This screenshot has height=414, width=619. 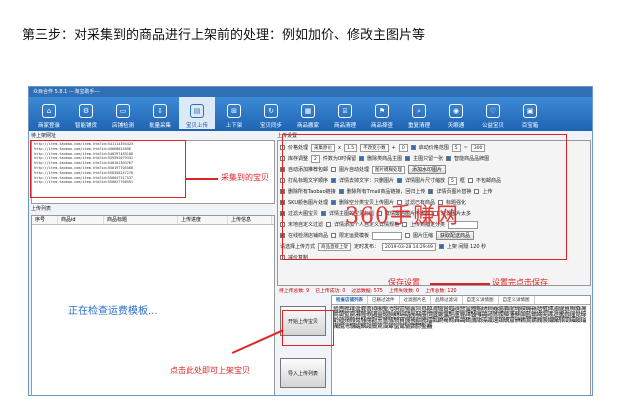 I want to click on toolbar-item-label: 宝贝上传, so click(x=196, y=126).